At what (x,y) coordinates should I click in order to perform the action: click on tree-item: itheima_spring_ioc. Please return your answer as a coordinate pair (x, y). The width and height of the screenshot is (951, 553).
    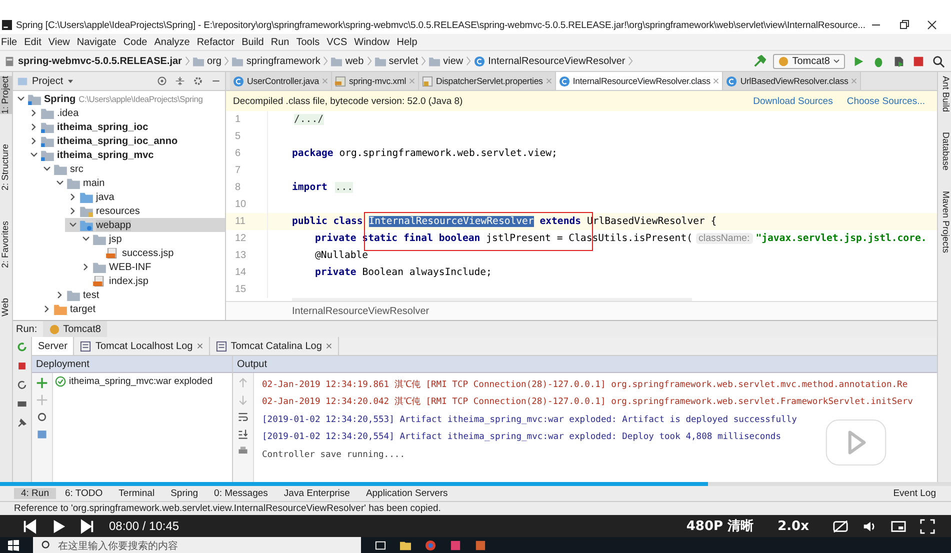
    Looking at the image, I should click on (102, 127).